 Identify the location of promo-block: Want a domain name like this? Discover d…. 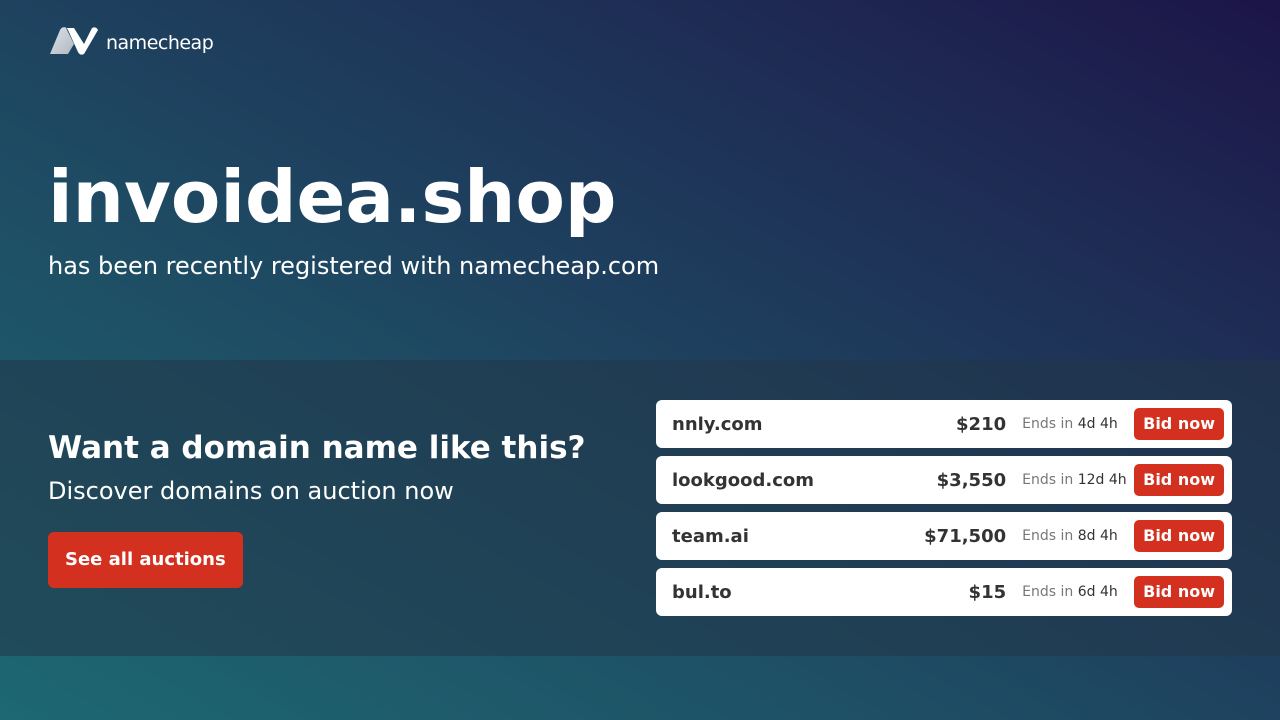
(317, 509).